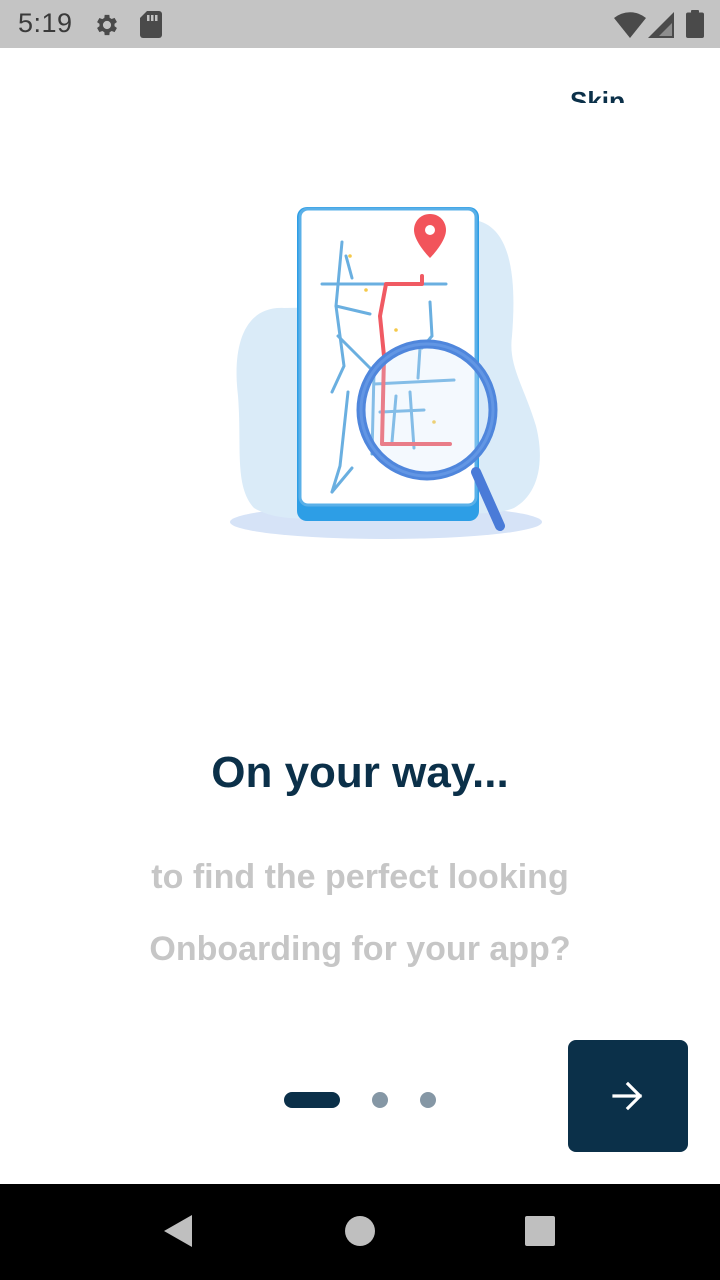 The image size is (720, 1280). Describe the element at coordinates (360, 24) in the screenshot. I see `status-bar: 5:19` at that location.